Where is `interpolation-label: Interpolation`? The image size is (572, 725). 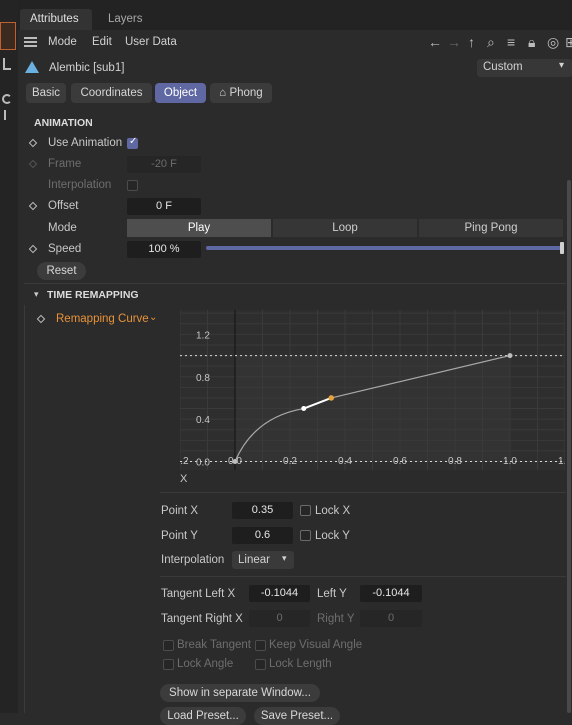
interpolation-label: Interpolation is located at coordinates (80, 185).